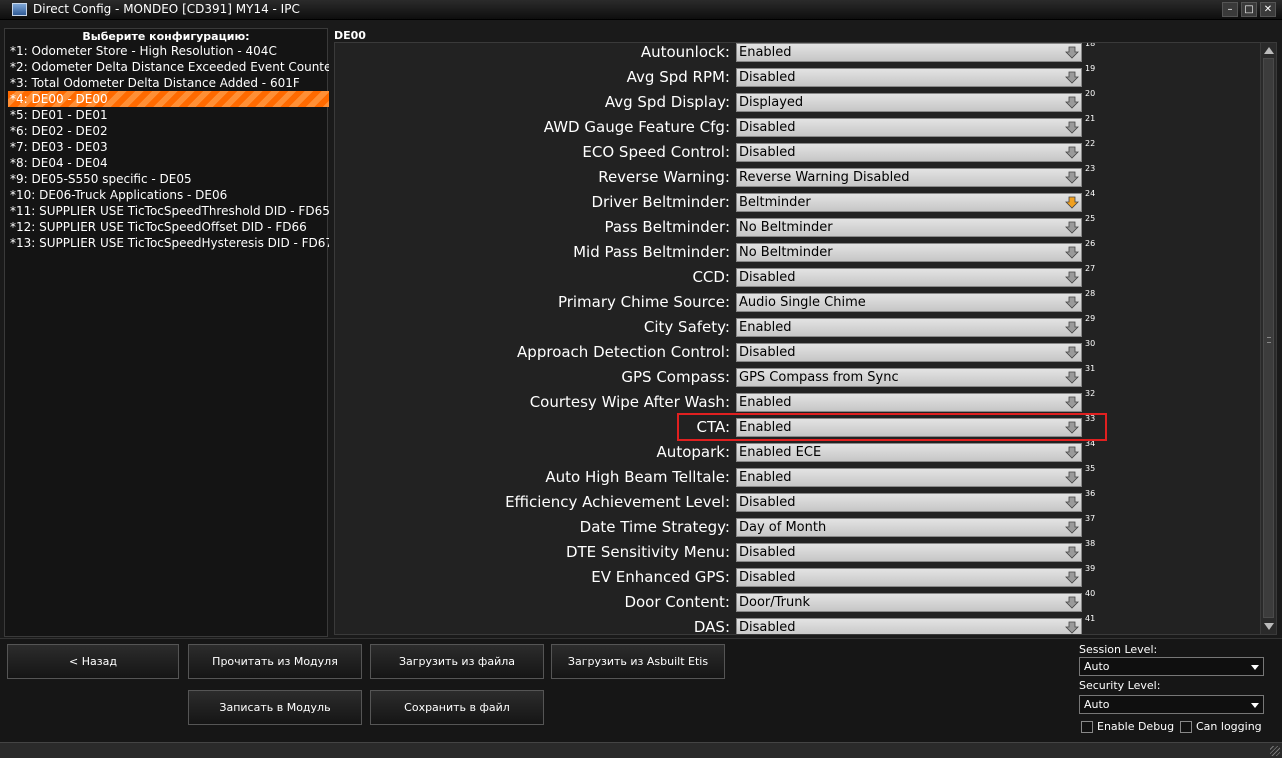  I want to click on can-logging-checkbox, so click(1186, 727).